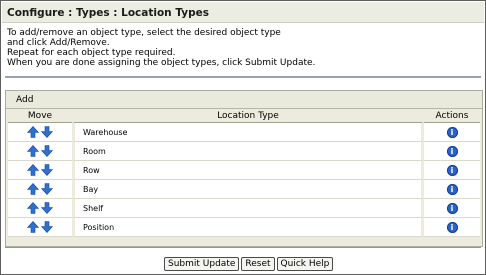  I want to click on table-row: Shelf i, so click(244, 208).